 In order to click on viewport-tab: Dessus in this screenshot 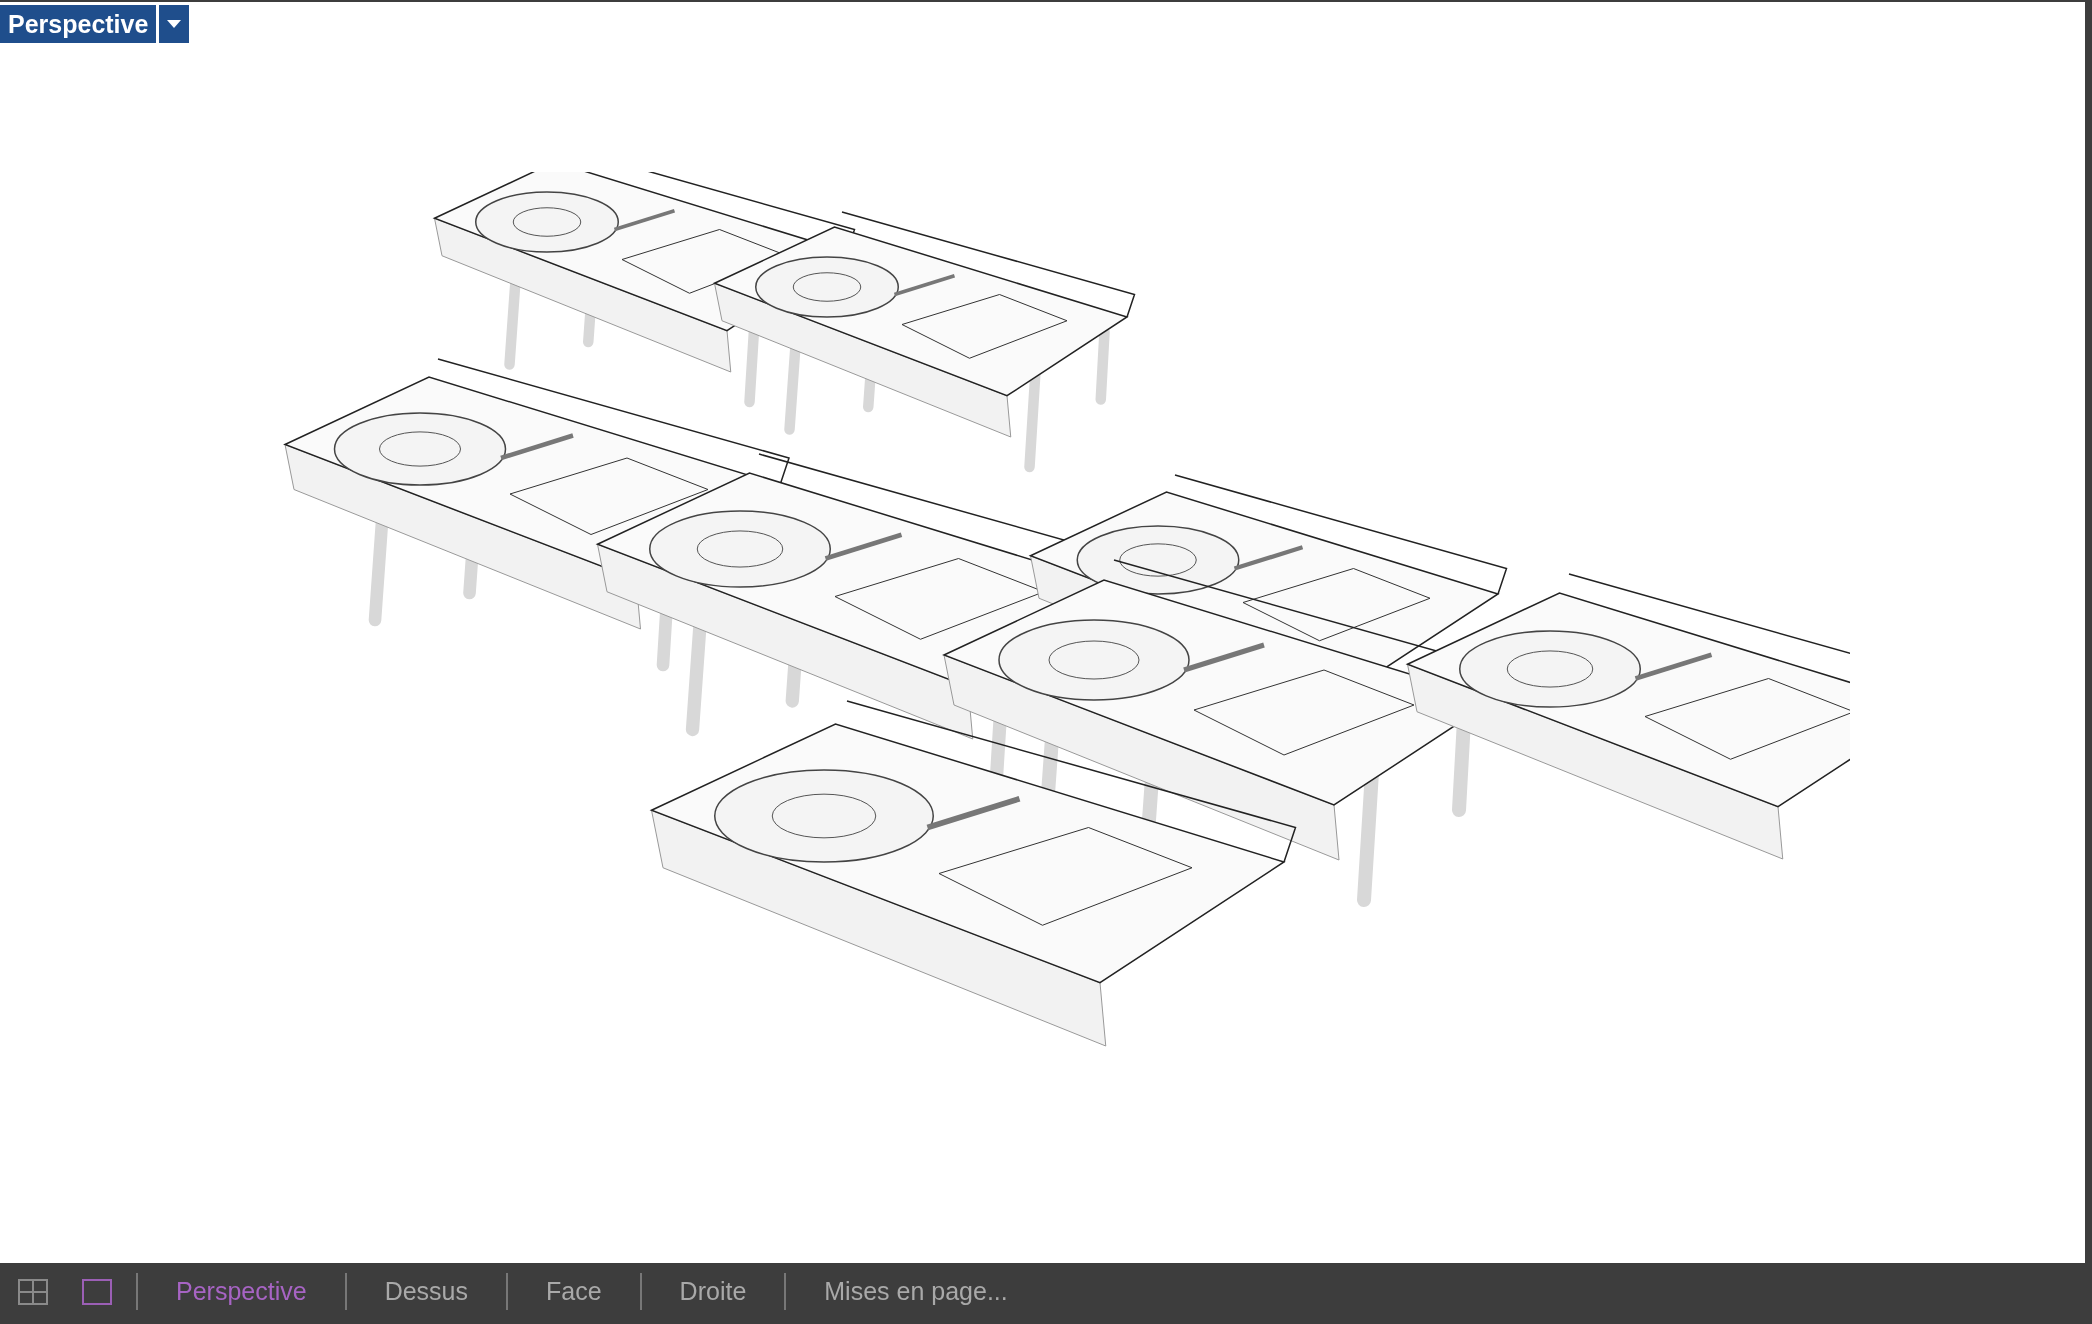, I will do `click(425, 1291)`.